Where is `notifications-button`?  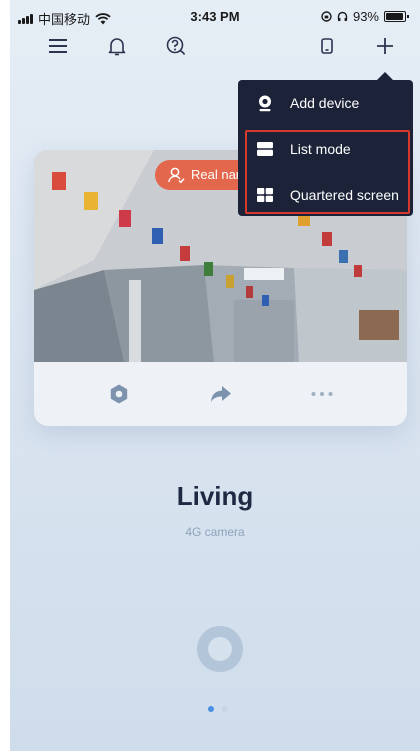
notifications-button is located at coordinates (117, 46).